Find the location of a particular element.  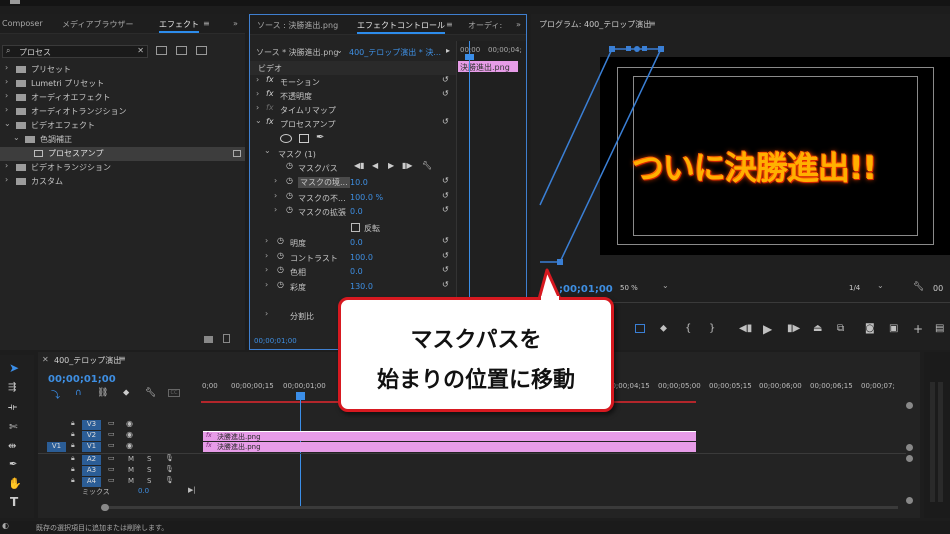

track-v2-header: 🔒︎ V2 ▭ ◉ is located at coordinates (119, 435).